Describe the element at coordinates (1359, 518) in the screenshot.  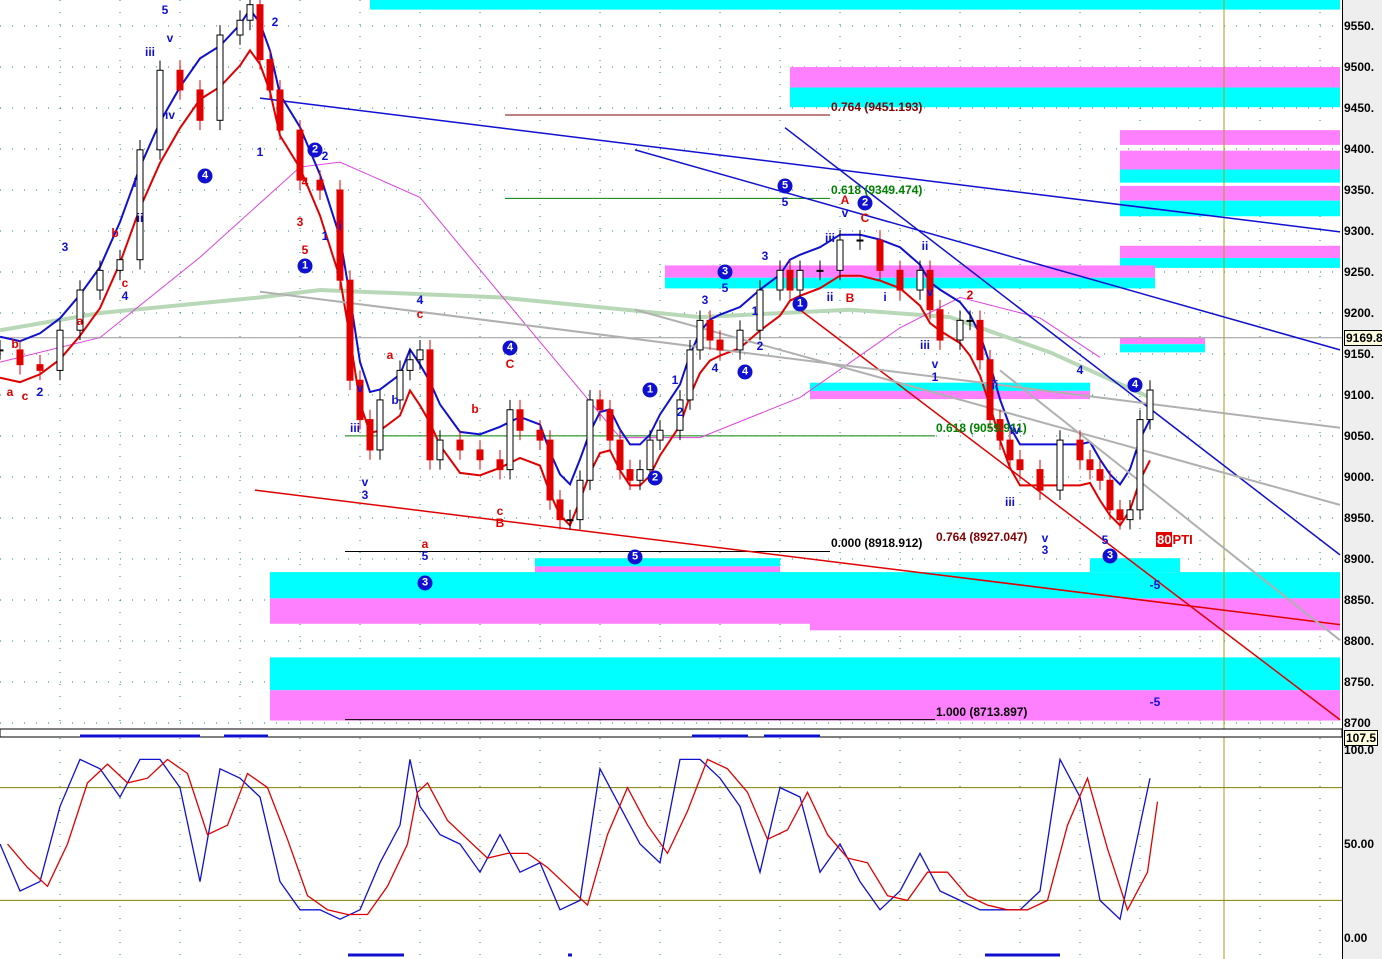
I see `axis-tick-label: 8950.` at that location.